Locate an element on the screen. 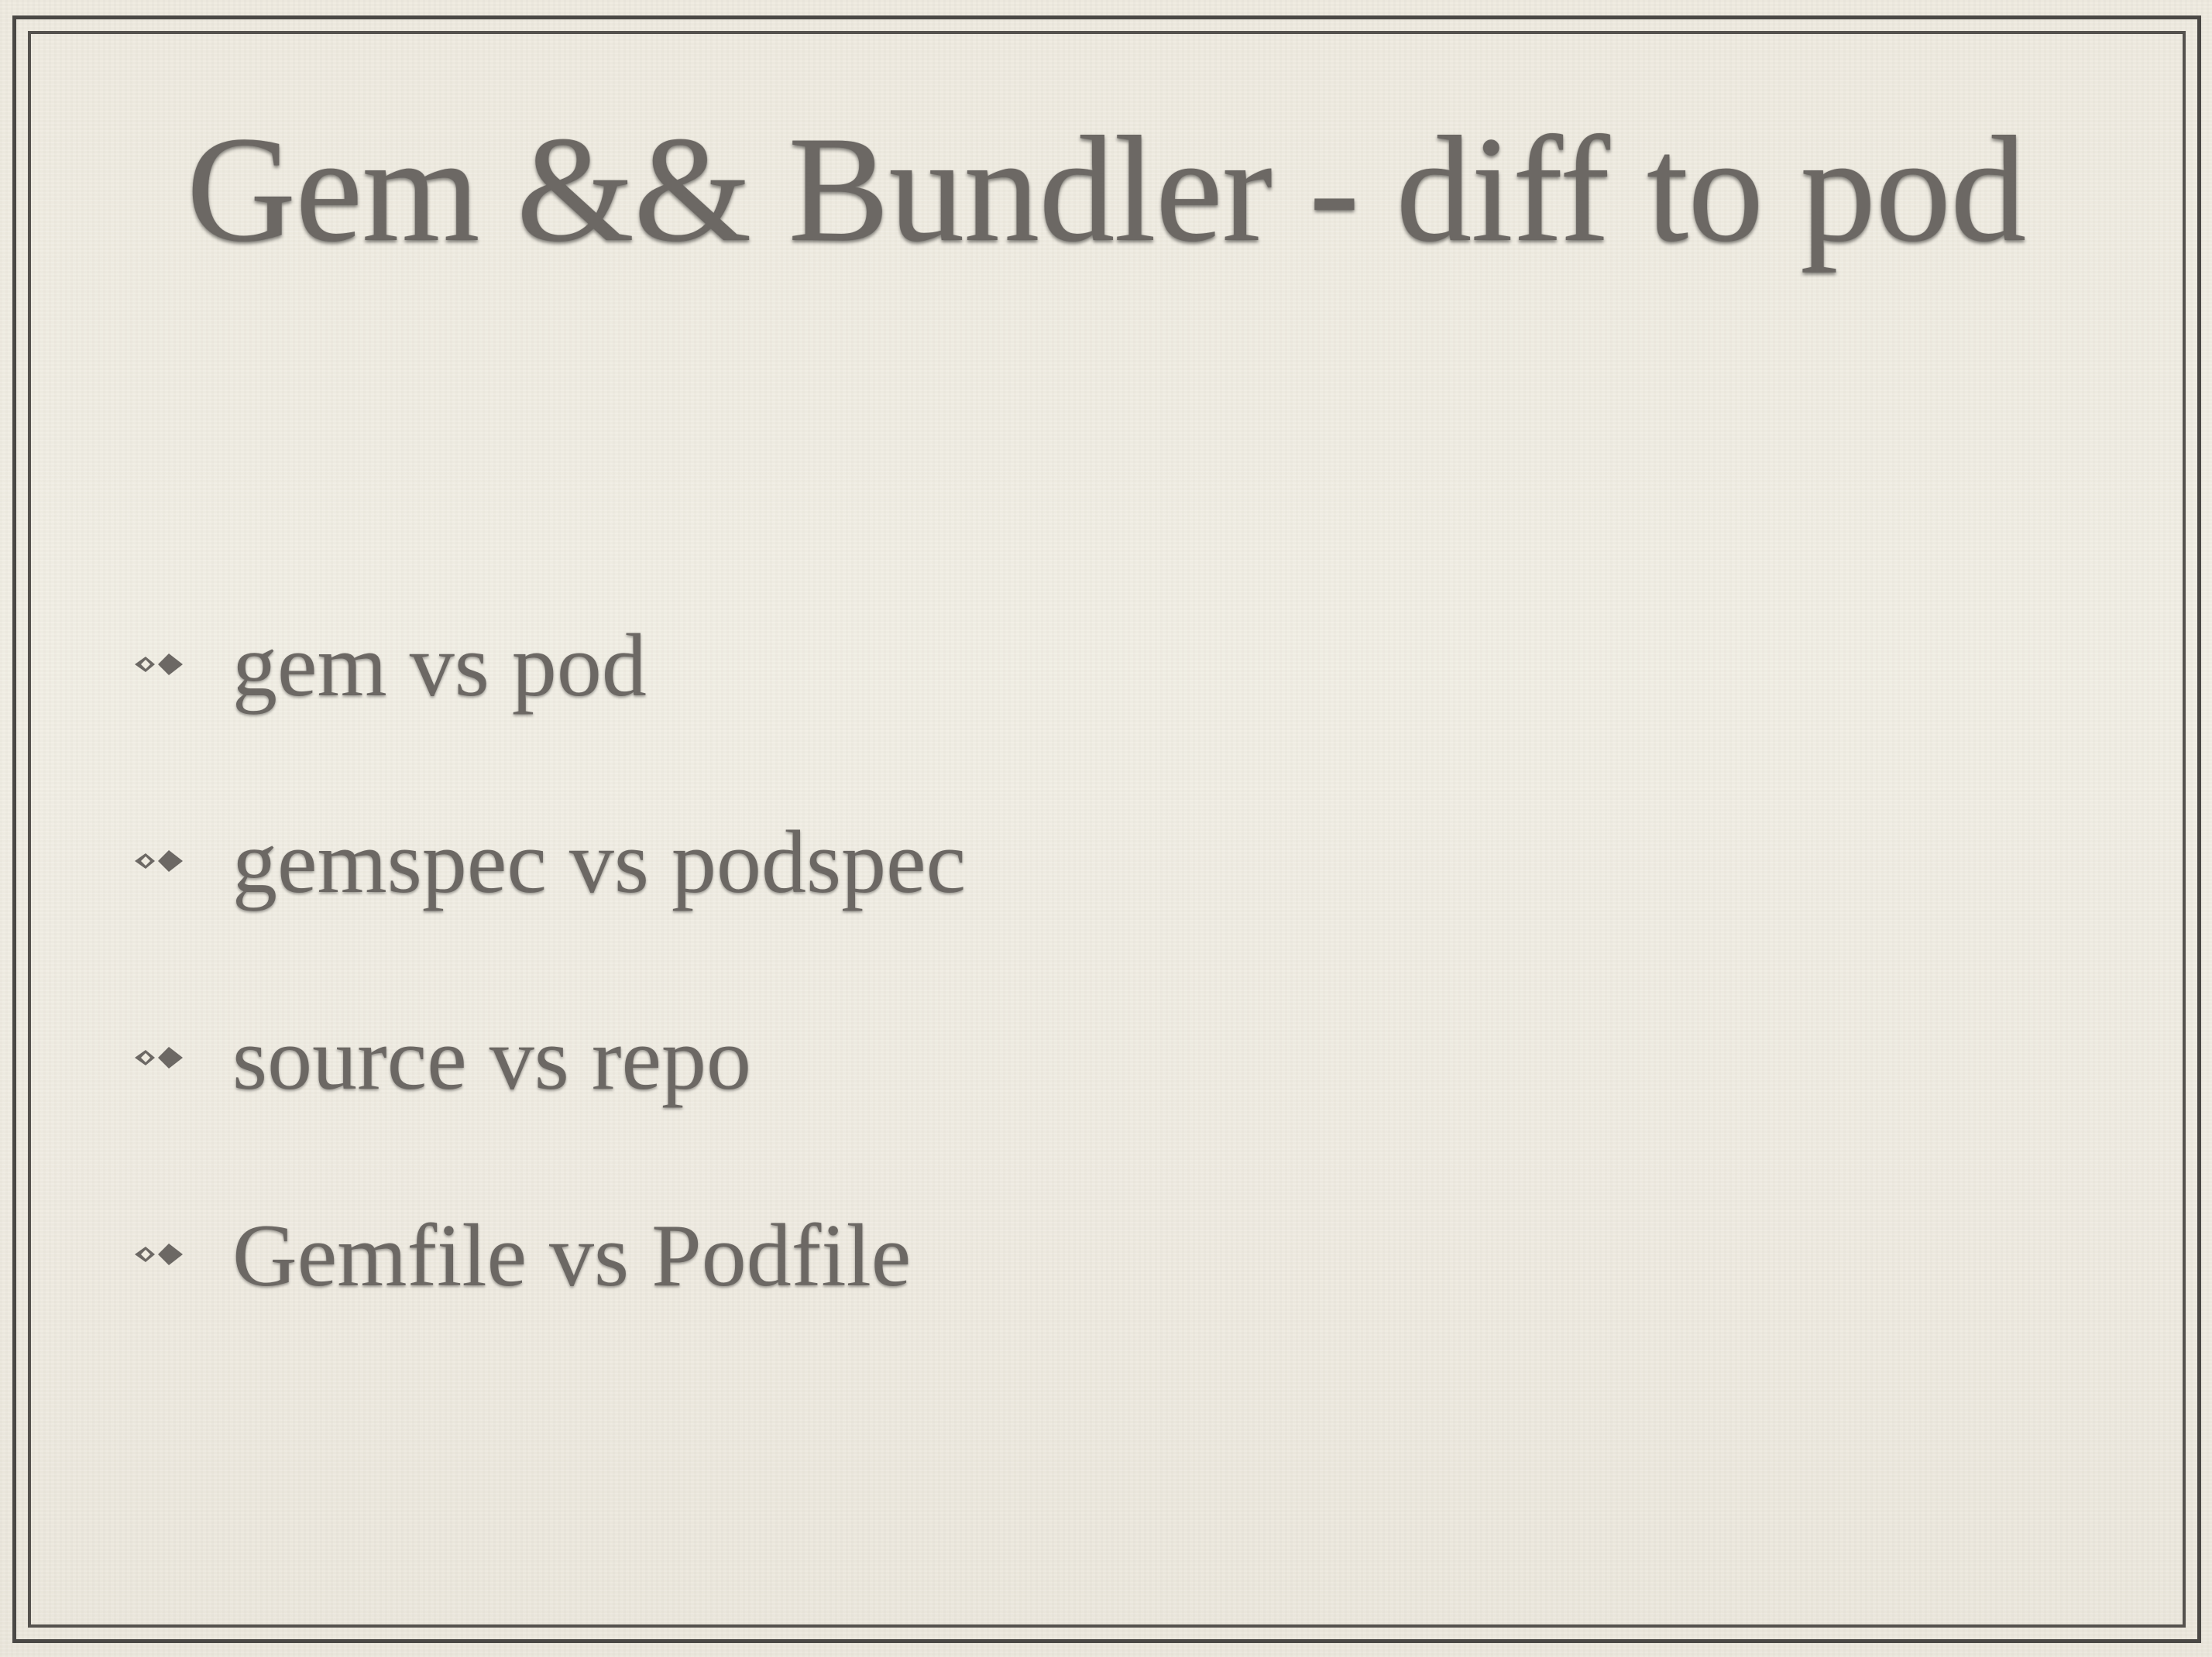 This screenshot has height=1657, width=2212. slide-title: Gem && Bundler - diff to pod is located at coordinates (1106, 189).